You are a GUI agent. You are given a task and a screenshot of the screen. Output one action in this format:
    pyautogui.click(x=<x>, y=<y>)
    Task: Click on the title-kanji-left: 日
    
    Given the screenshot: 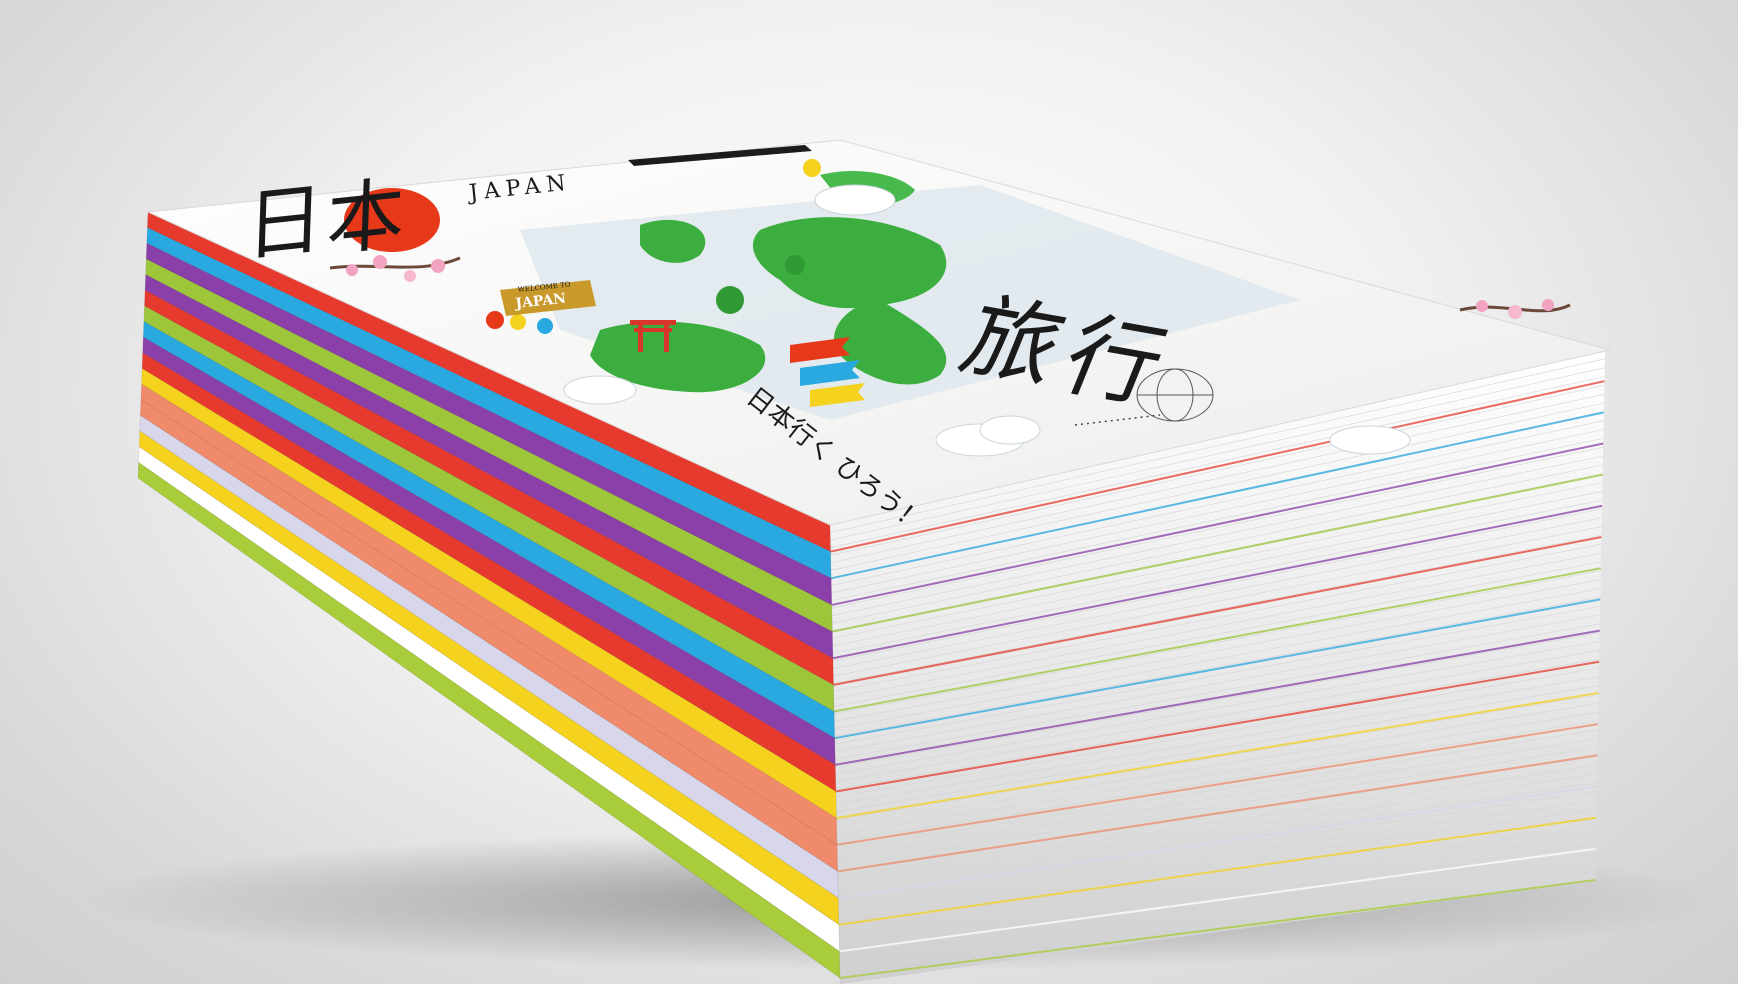 What is the action you would take?
    pyautogui.click(x=284, y=223)
    